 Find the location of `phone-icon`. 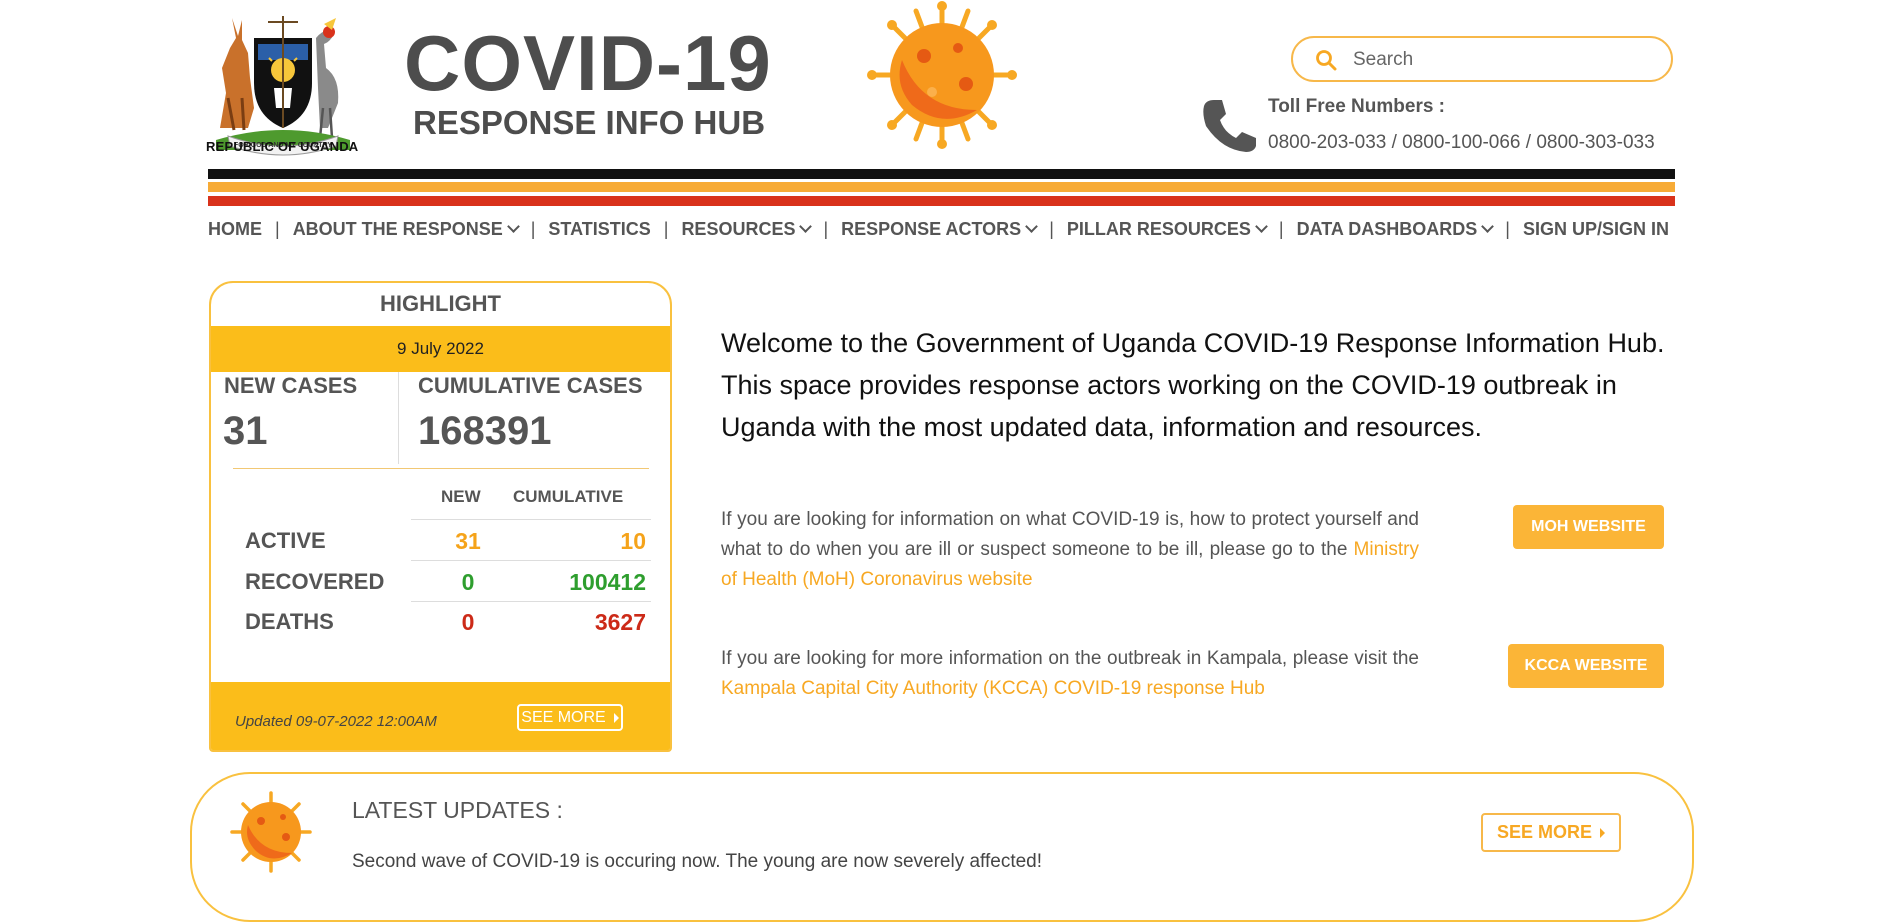

phone-icon is located at coordinates (1229, 126).